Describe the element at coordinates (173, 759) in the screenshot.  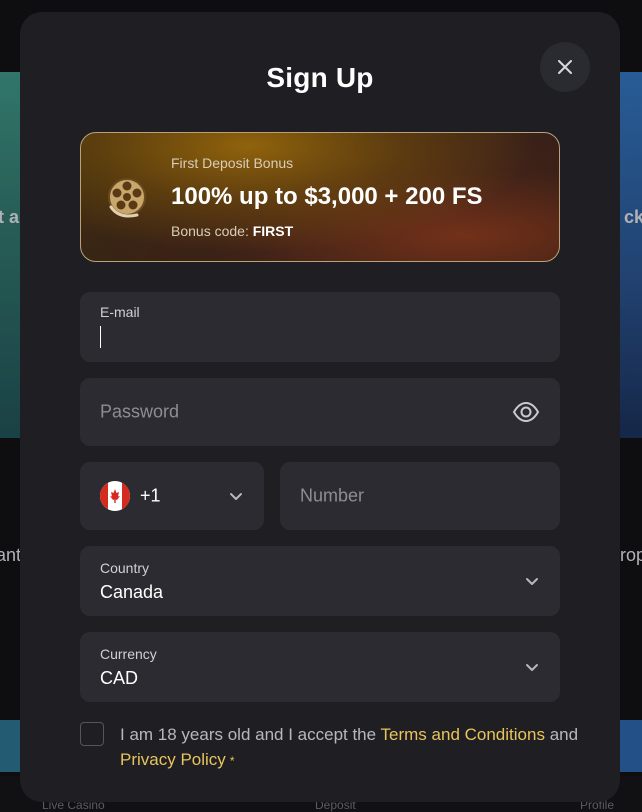
I see `privacy-policy-link: Privacy Policy` at that location.